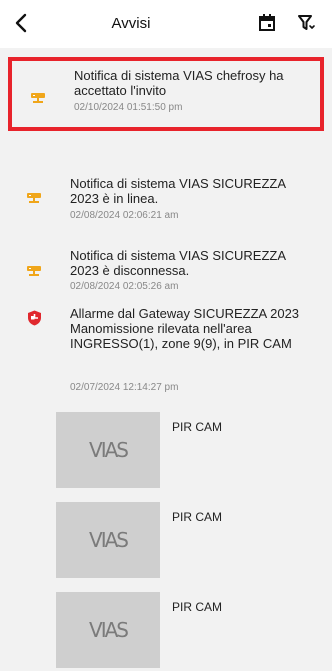  I want to click on calendar-button, so click(267, 22).